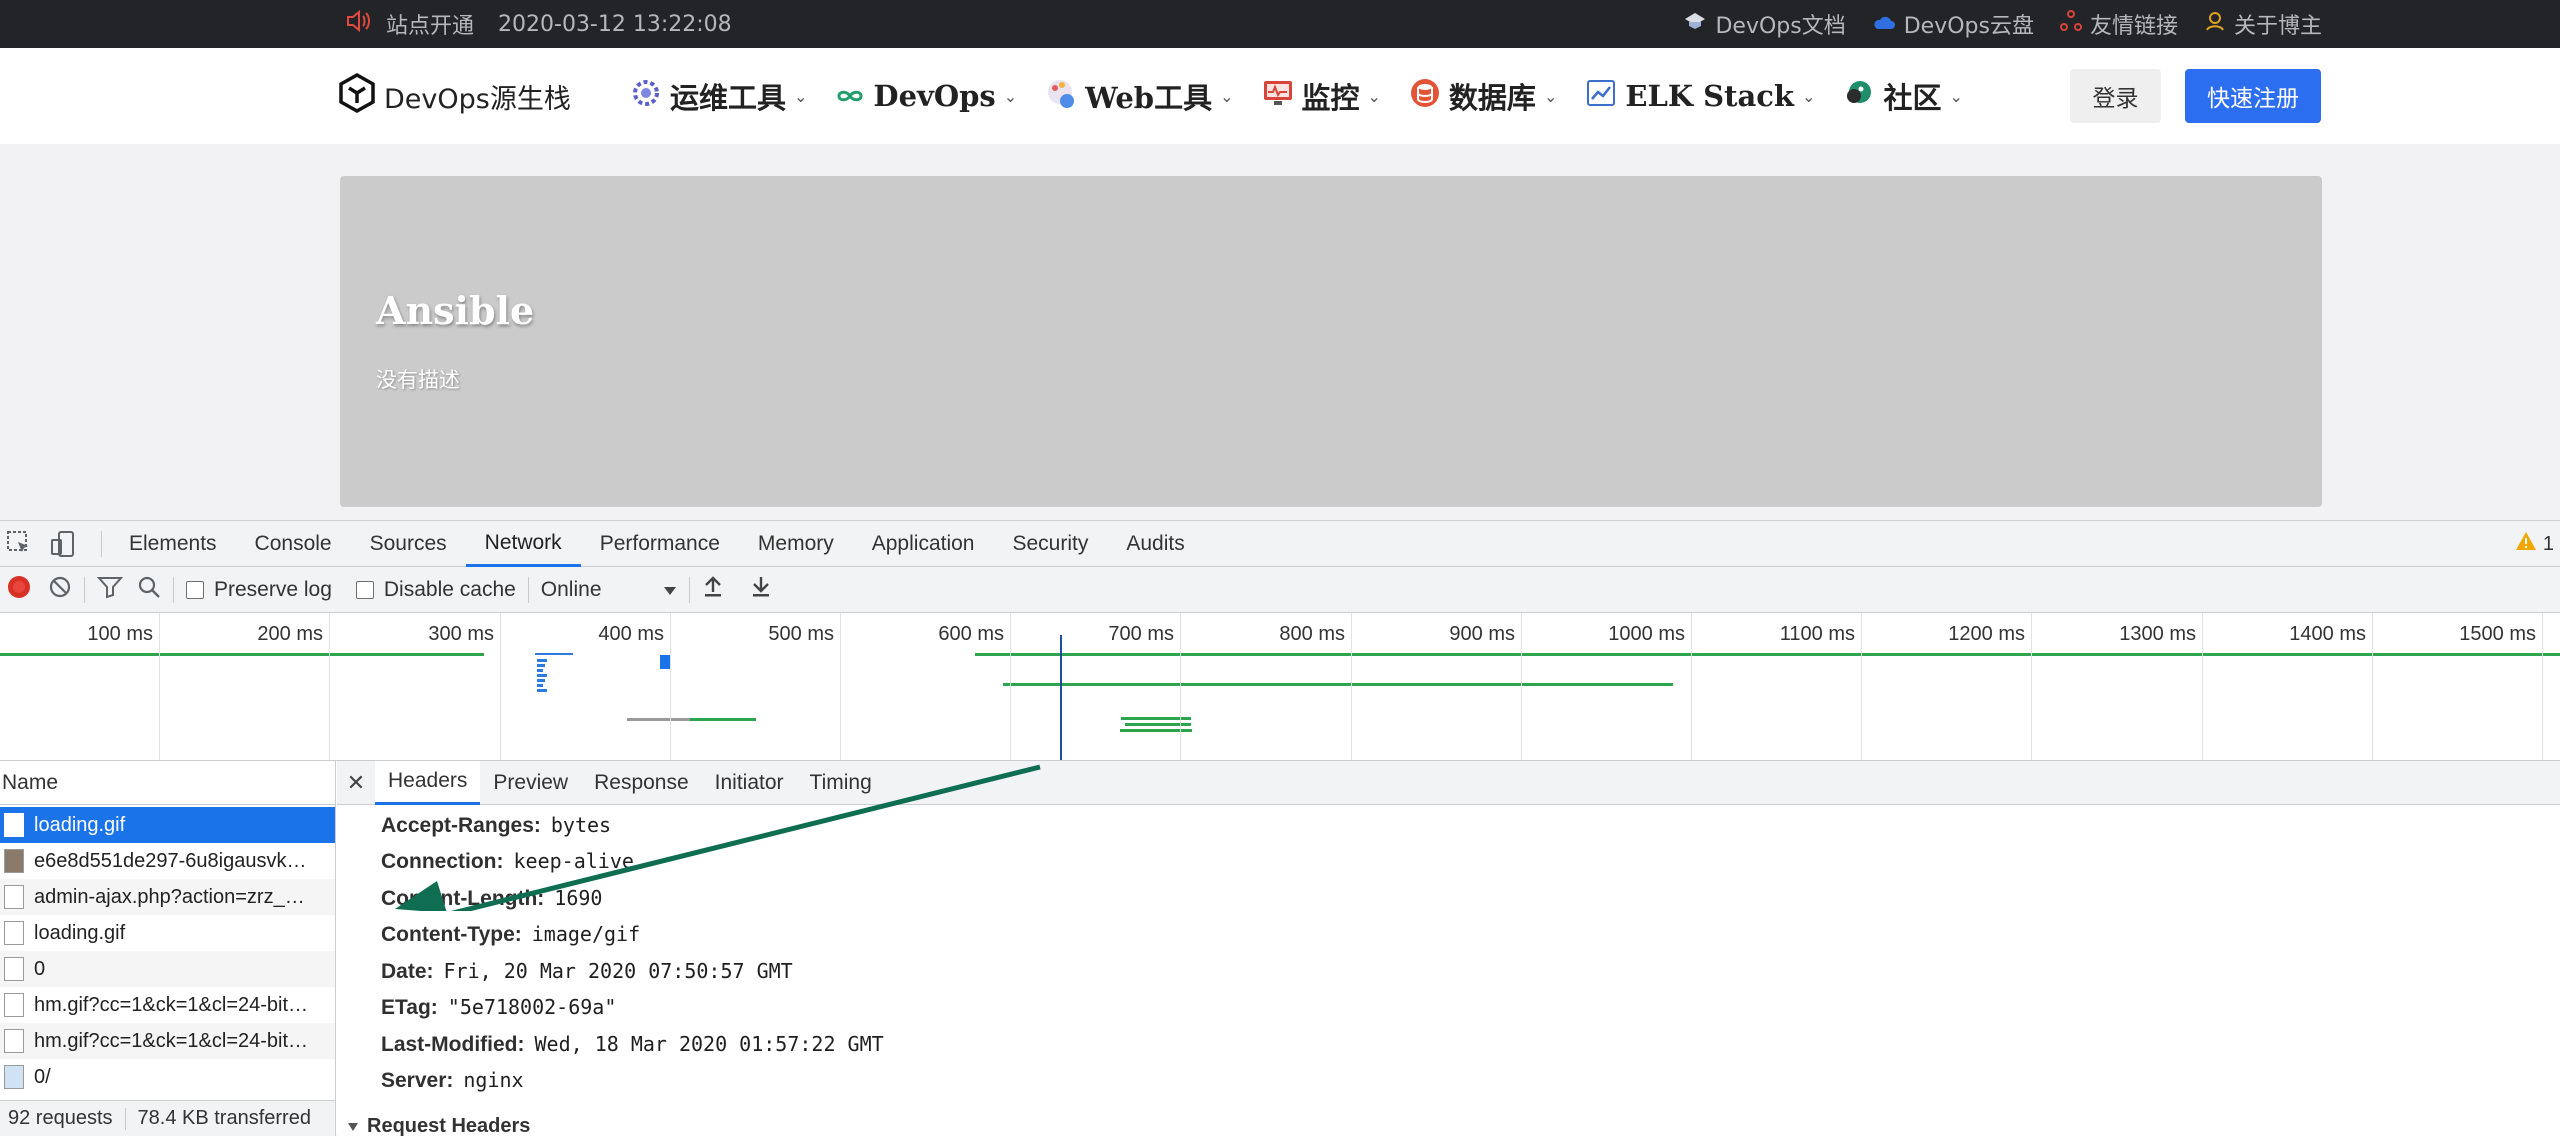 The height and width of the screenshot is (1136, 2560). I want to click on nav-database: 数据库 ⌄, so click(1483, 96).